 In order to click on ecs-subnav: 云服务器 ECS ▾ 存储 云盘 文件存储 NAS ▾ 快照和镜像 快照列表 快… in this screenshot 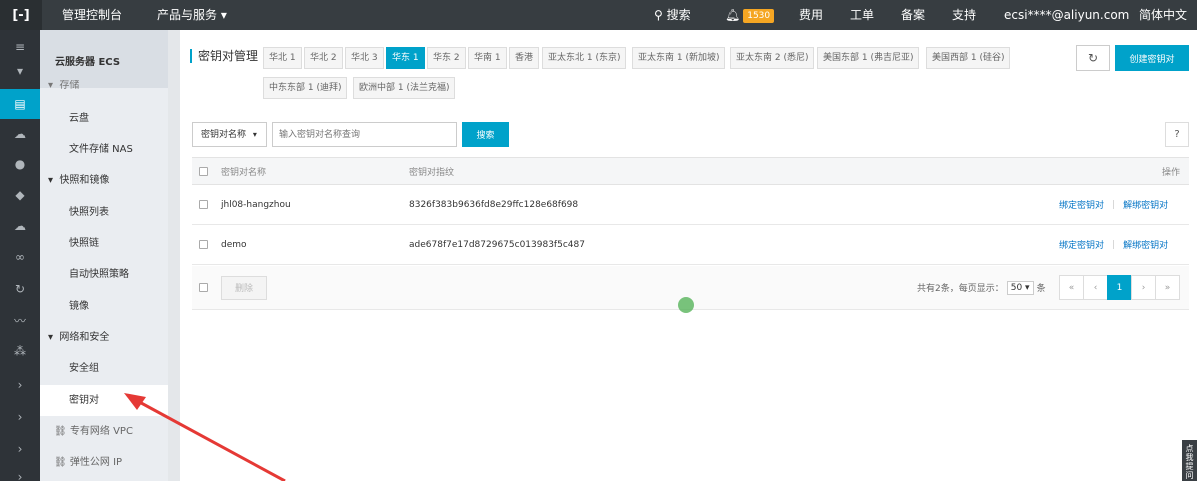, I will do `click(104, 255)`.